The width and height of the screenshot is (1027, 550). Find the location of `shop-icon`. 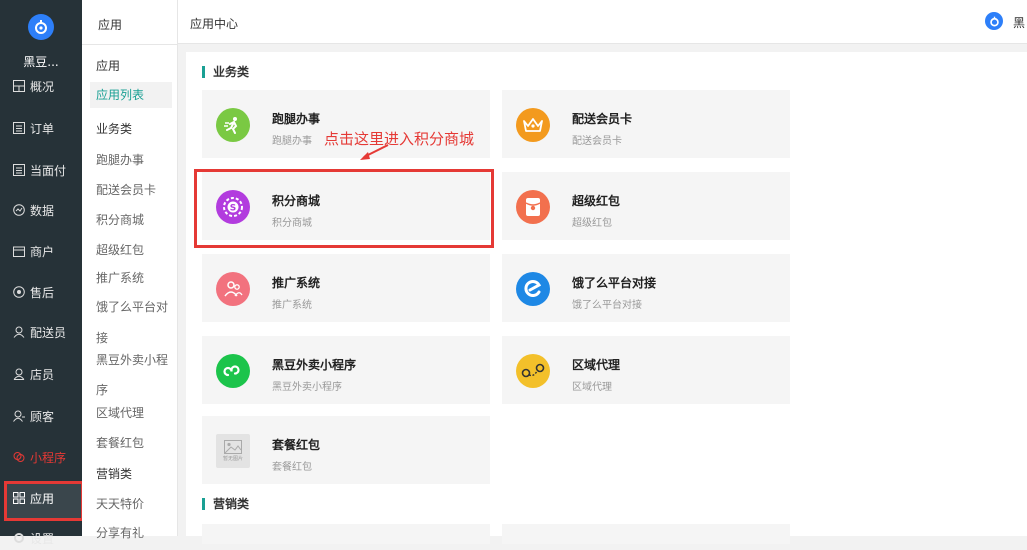

shop-icon is located at coordinates (19, 251).